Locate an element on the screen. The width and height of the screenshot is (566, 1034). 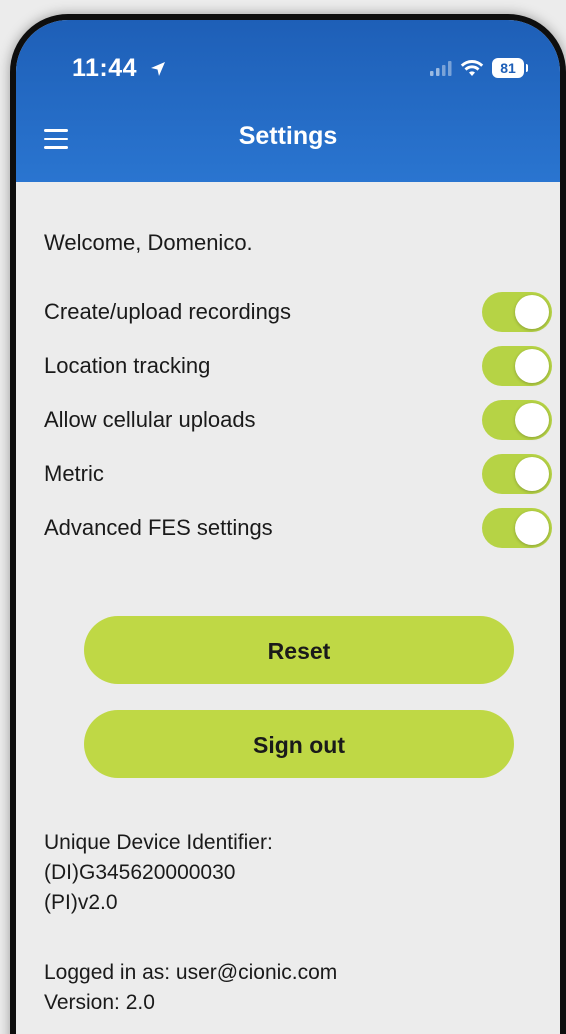
di-value: (DI)G345620000030 is located at coordinates (140, 872).